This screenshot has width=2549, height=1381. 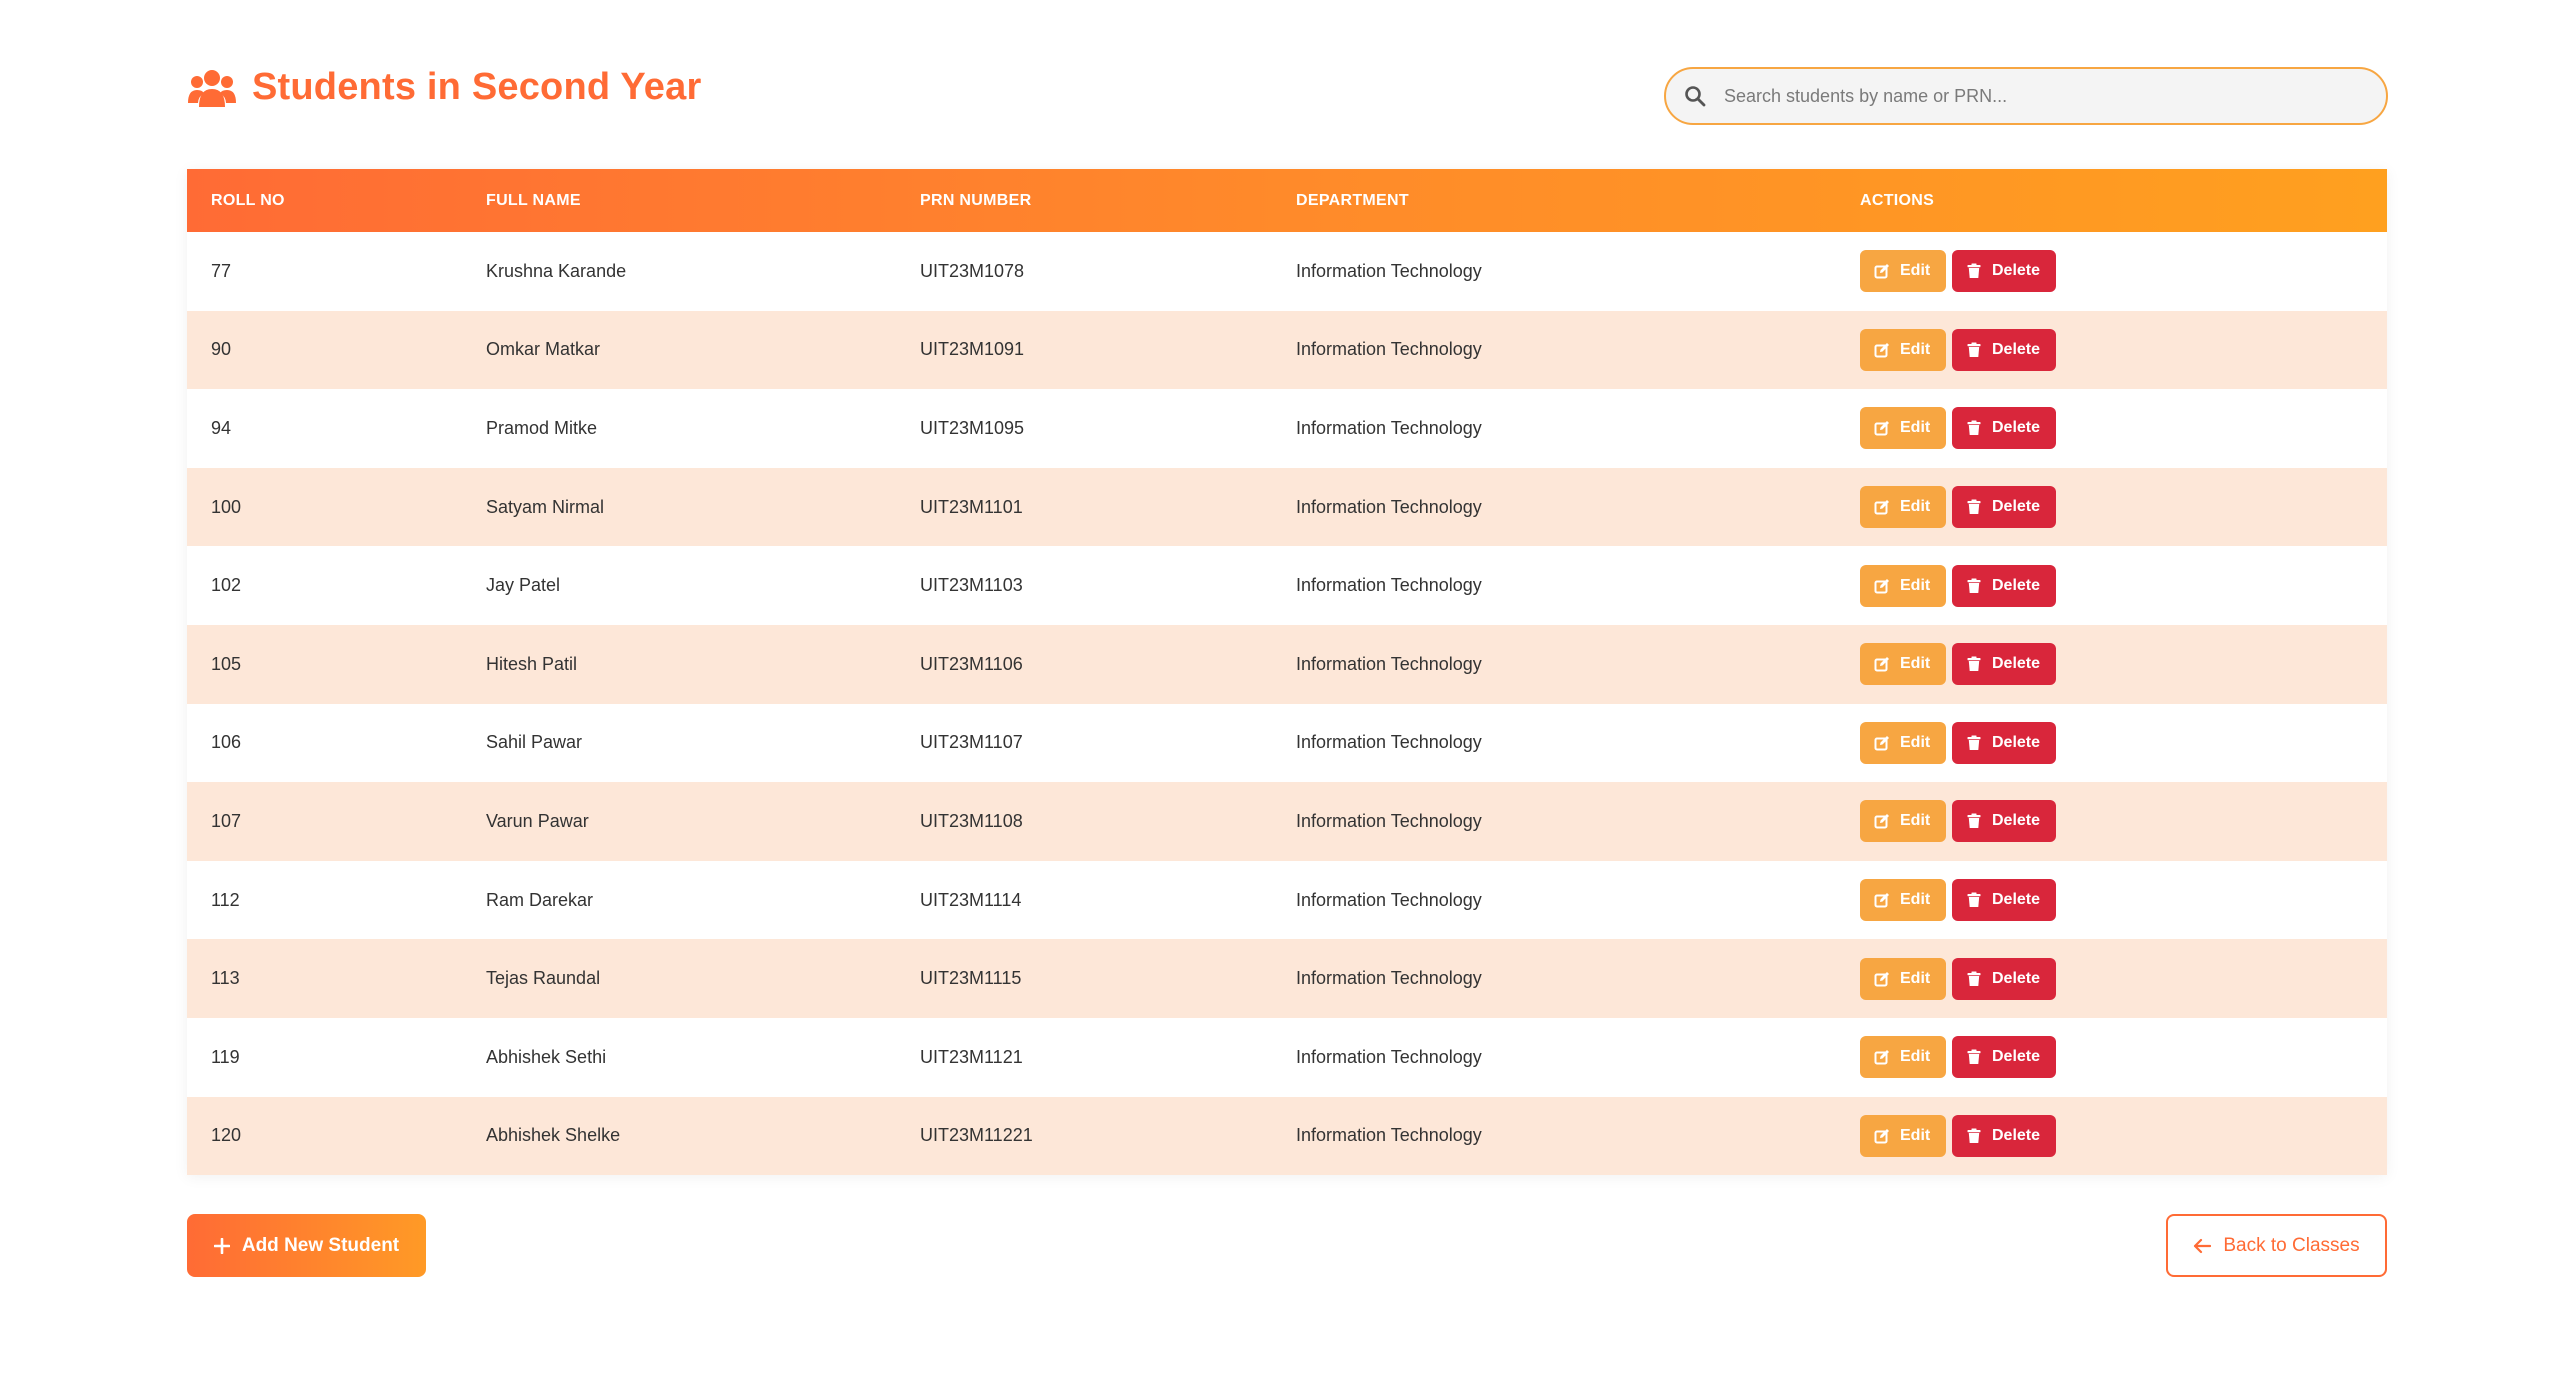 What do you see at coordinates (324, 200) in the screenshot?
I see `column-header-roll-no: ROLL NO` at bounding box center [324, 200].